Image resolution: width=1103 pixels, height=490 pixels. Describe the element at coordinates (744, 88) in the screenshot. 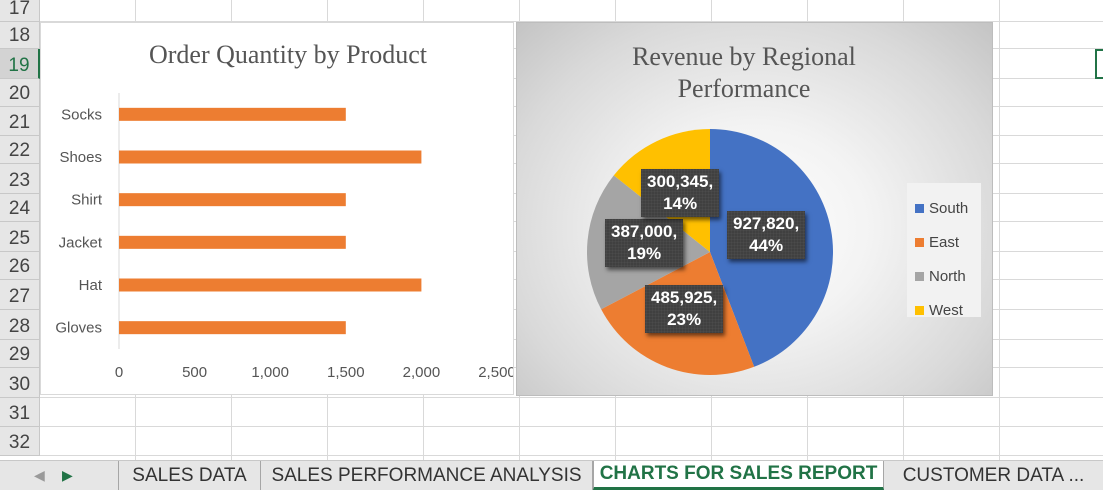

I see `pie-chart-title-line-2: Performance` at that location.